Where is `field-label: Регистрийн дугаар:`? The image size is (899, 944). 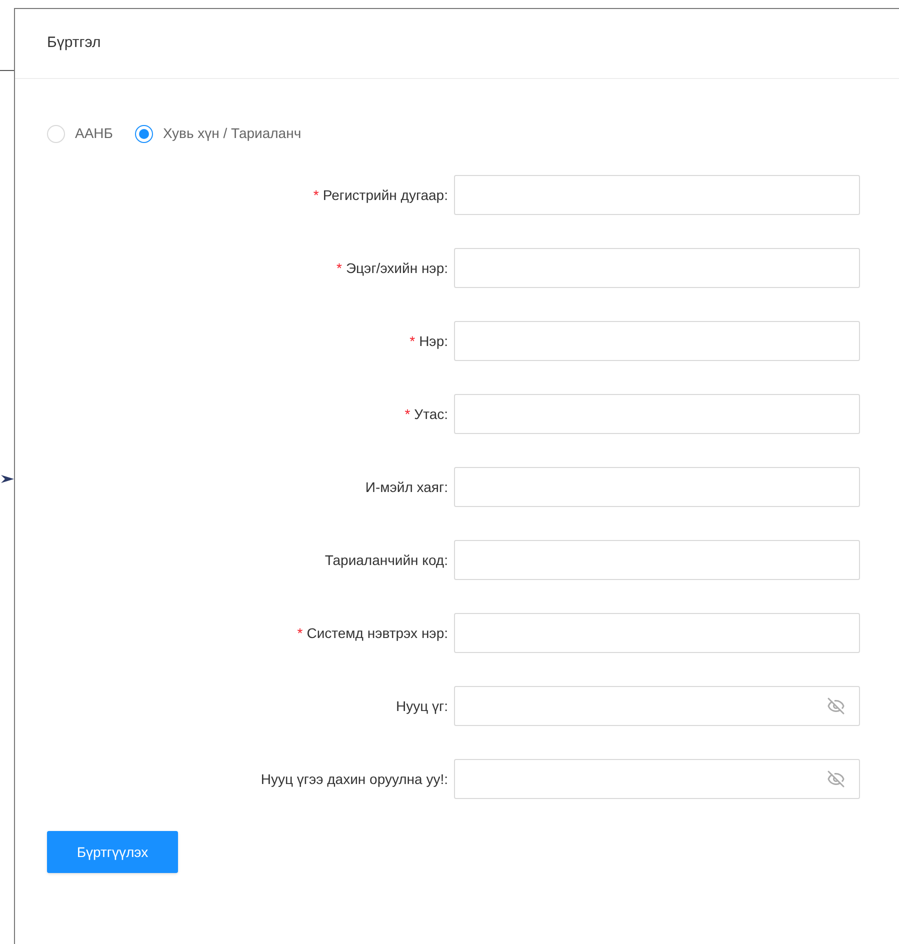
field-label: Регистрийн дугаар: is located at coordinates (385, 195).